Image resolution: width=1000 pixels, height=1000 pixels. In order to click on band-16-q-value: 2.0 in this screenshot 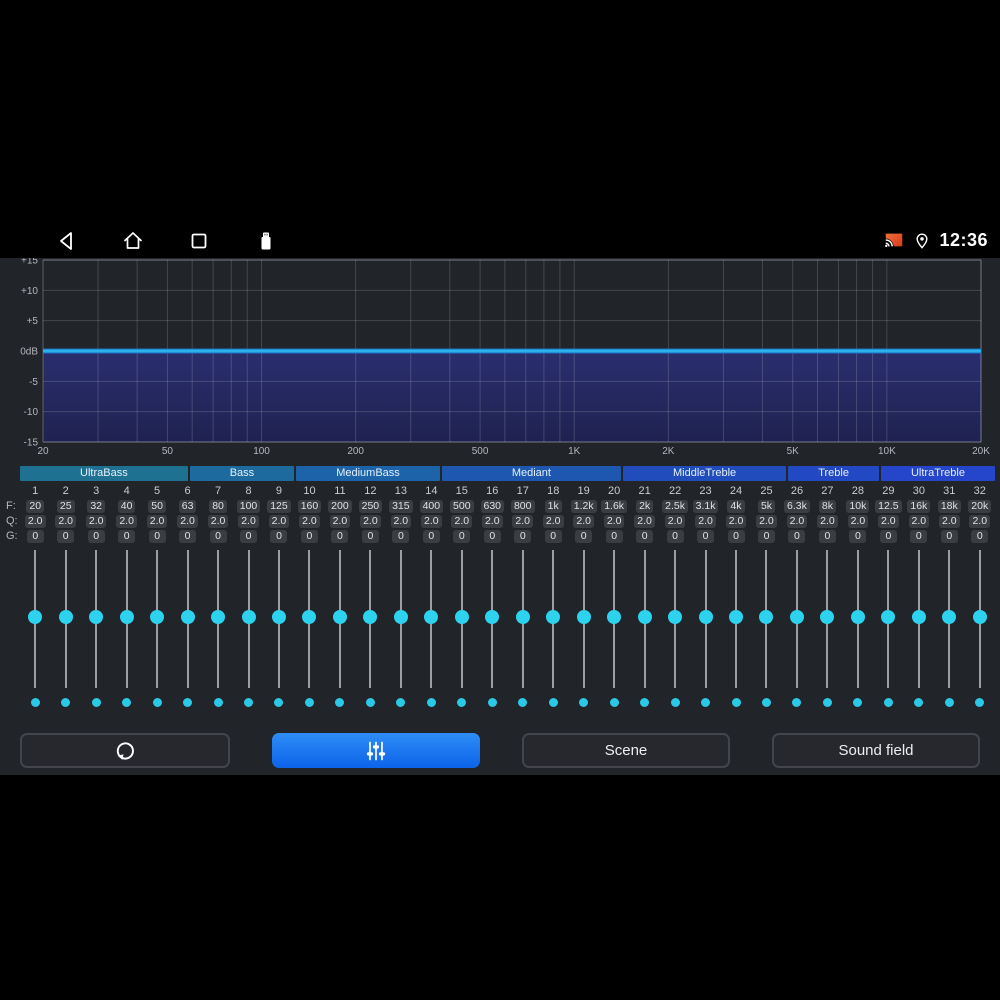, I will do `click(492, 521)`.